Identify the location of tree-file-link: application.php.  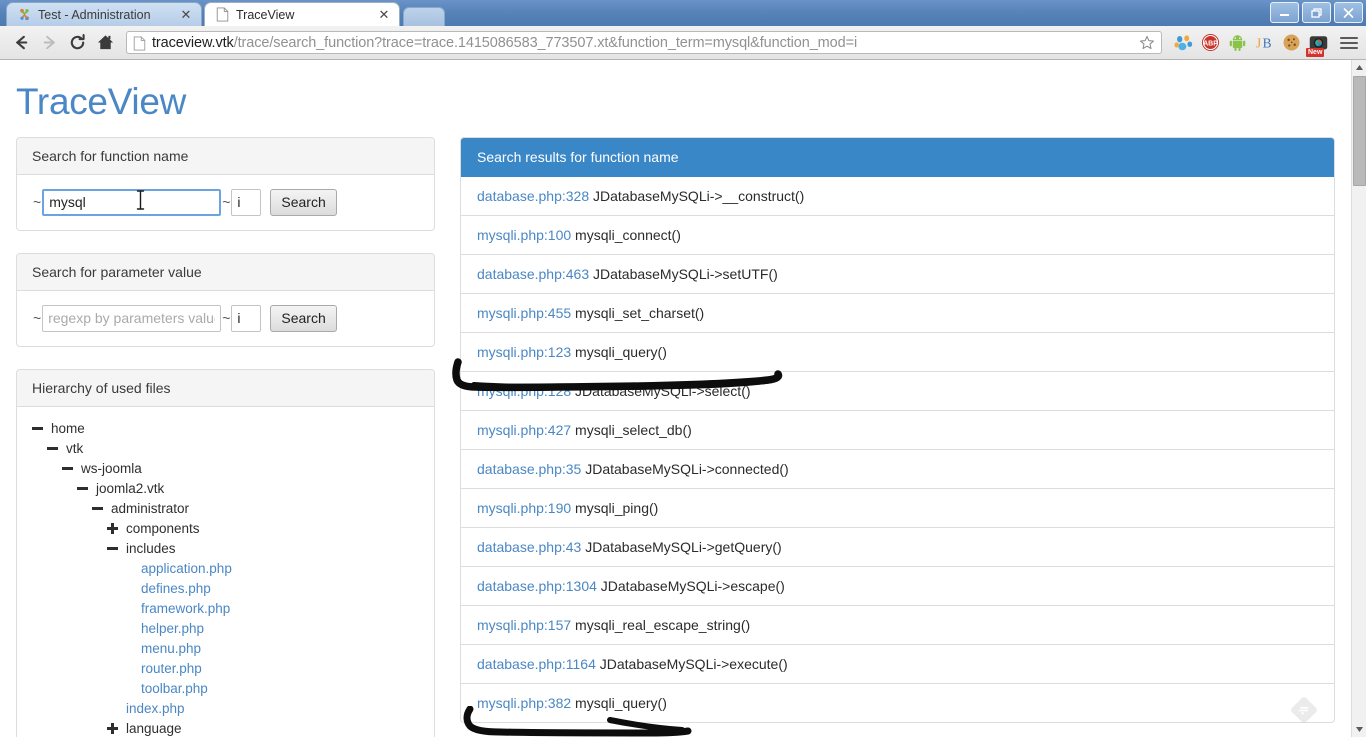
(186, 569).